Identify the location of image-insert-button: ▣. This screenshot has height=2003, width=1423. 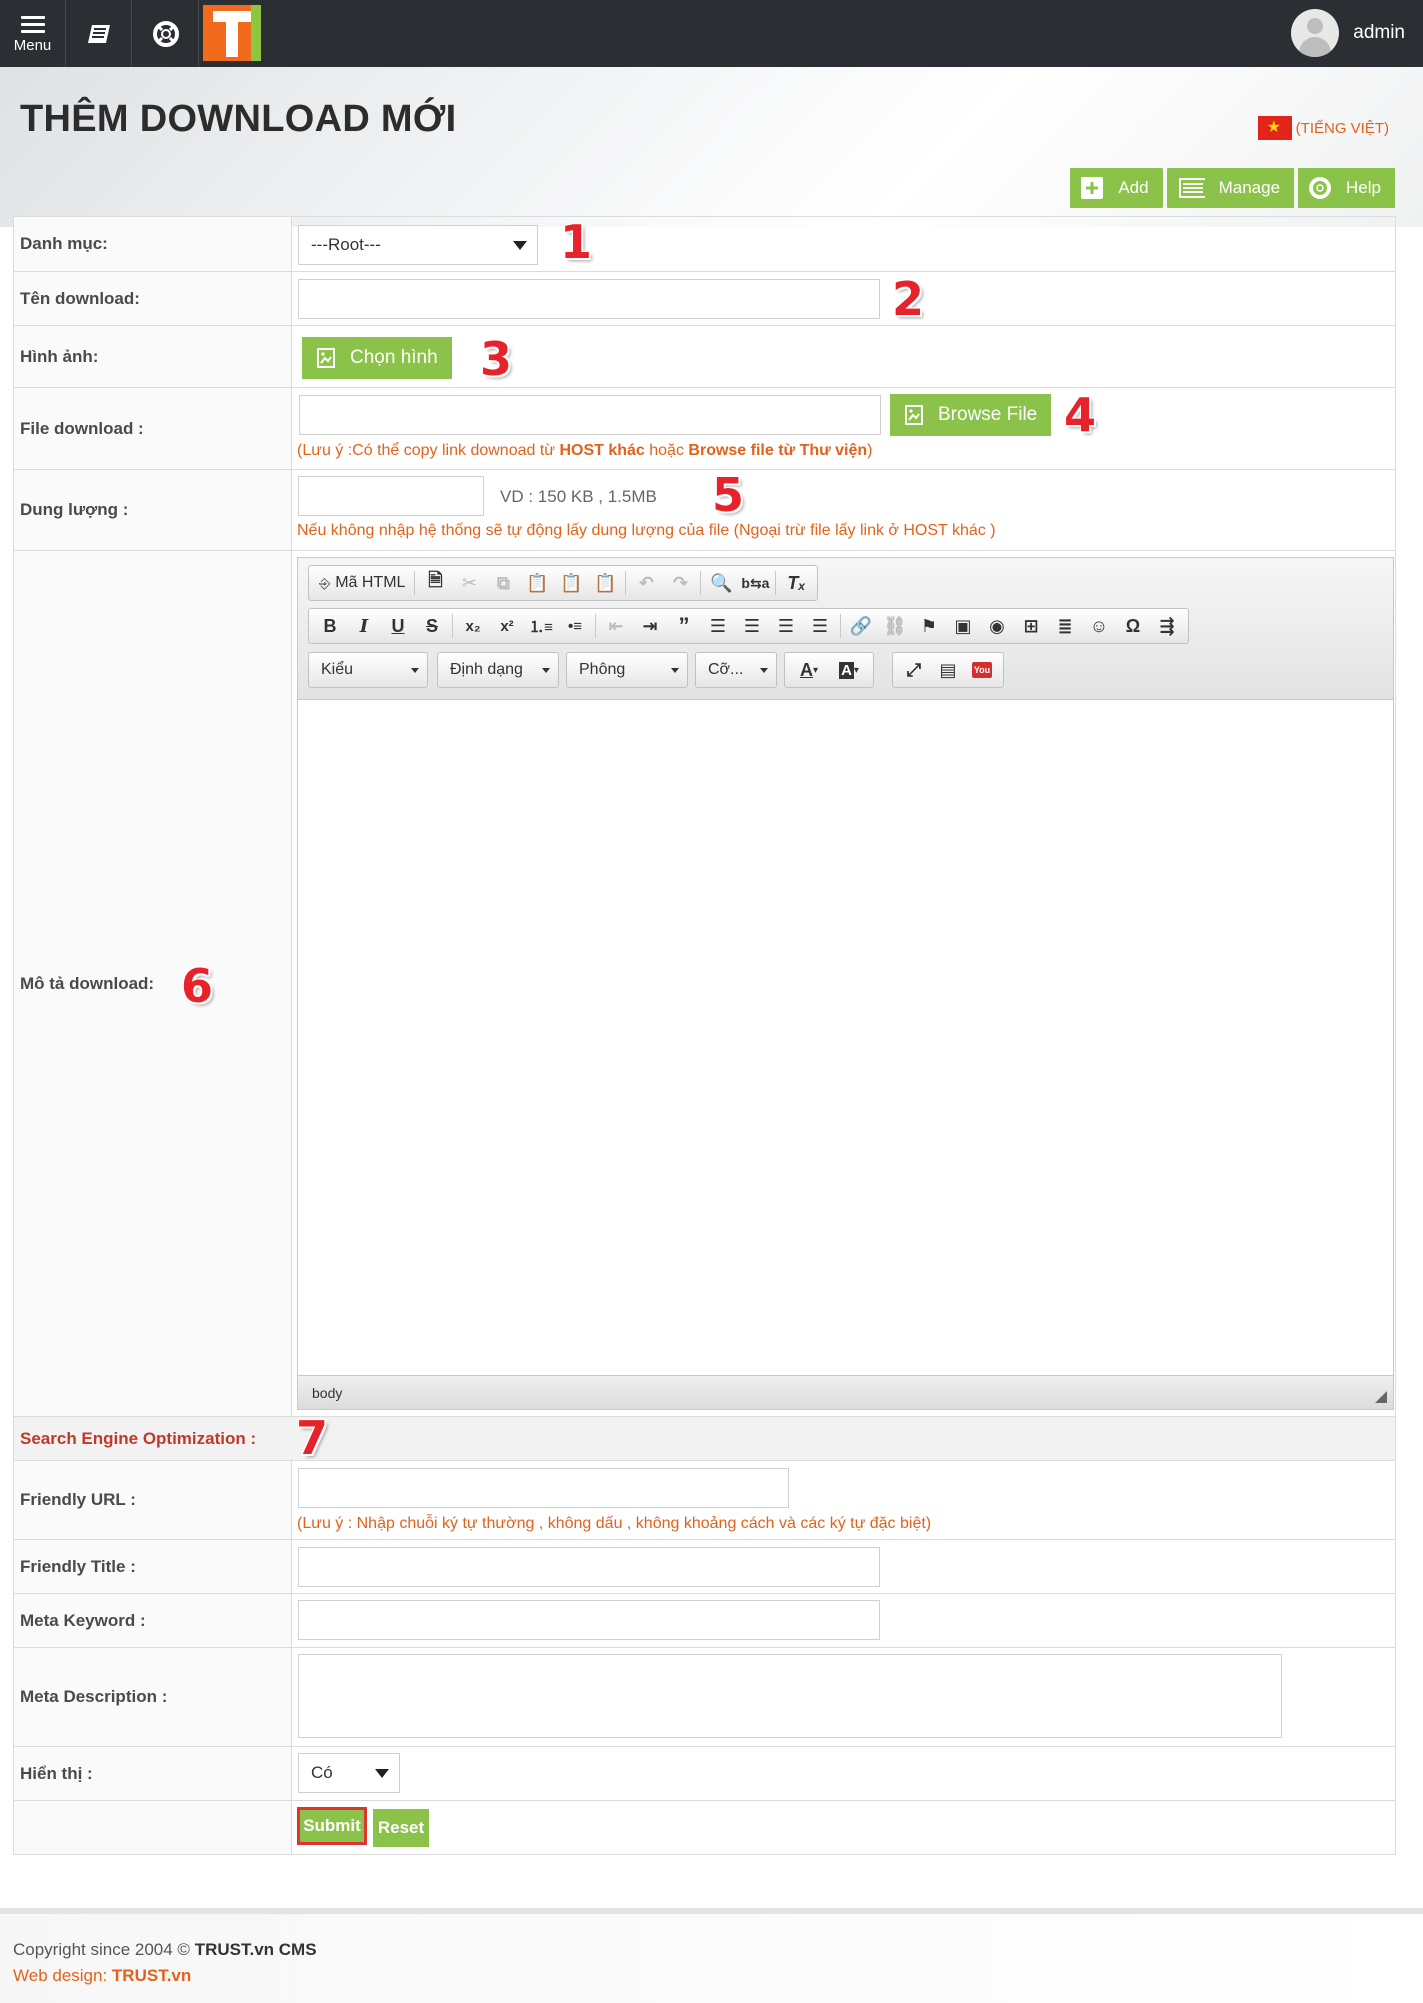
(963, 626).